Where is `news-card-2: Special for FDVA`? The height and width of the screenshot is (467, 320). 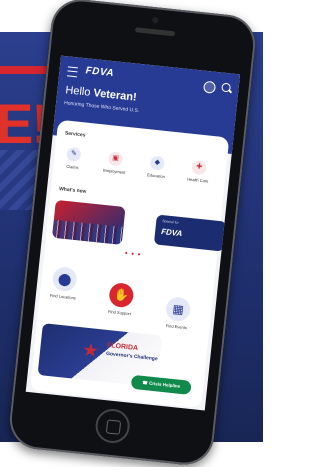
news-card-2: Special for FDVA is located at coordinates (190, 233).